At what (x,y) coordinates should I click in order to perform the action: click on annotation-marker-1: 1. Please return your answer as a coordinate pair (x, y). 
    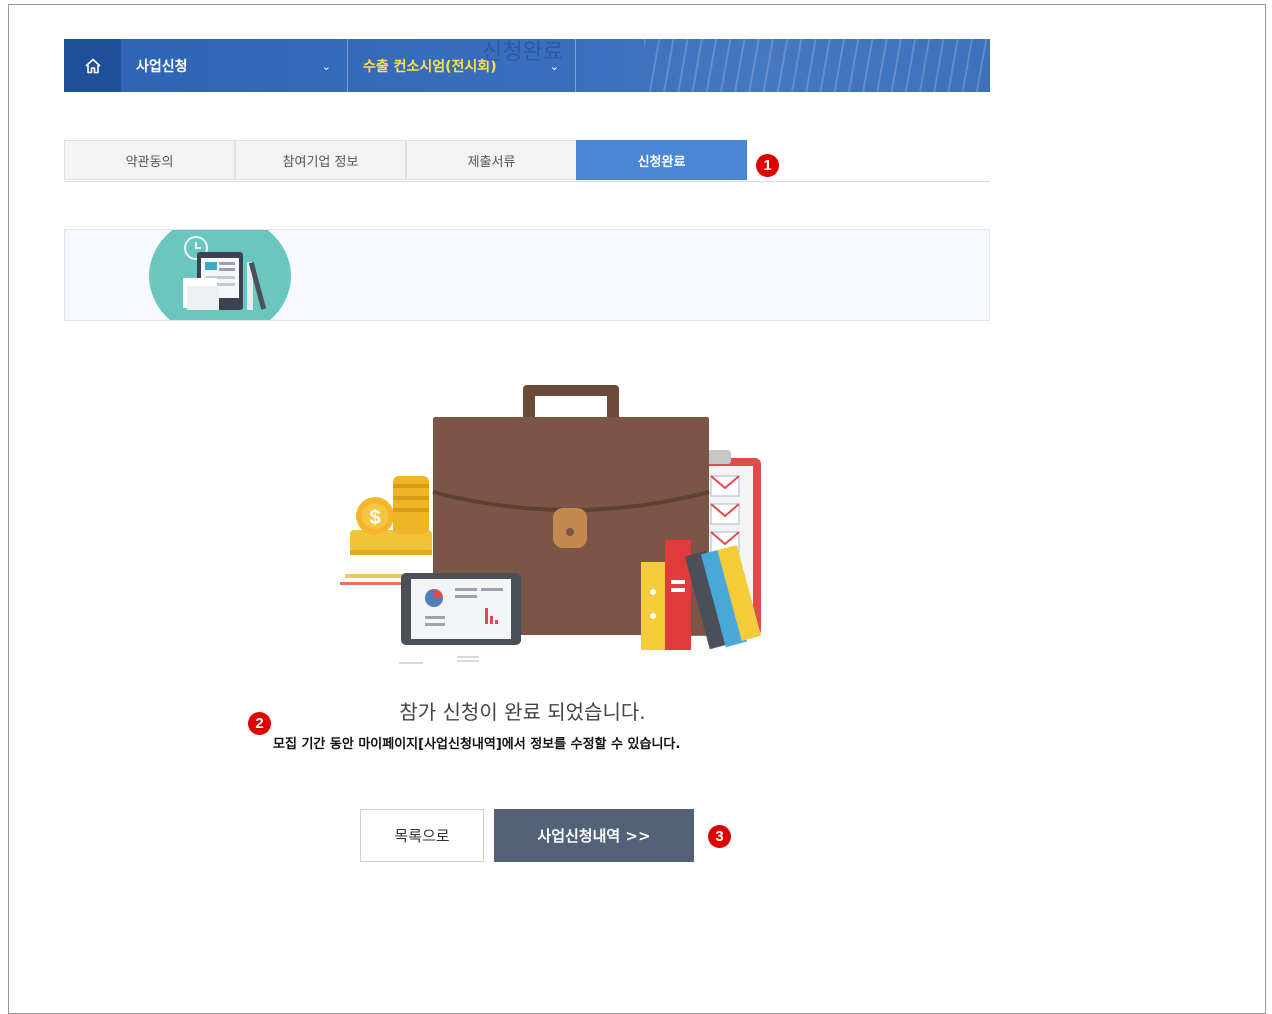
    Looking at the image, I should click on (767, 165).